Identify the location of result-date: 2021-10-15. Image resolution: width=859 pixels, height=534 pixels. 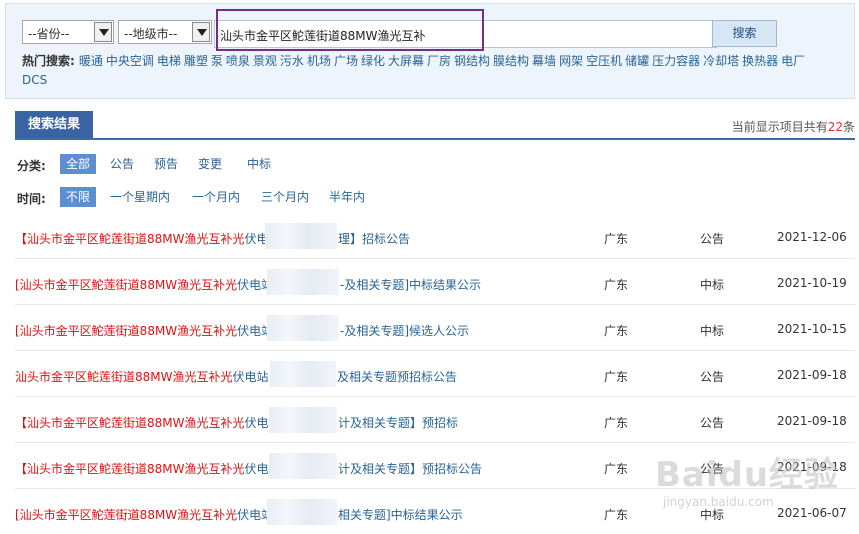
(812, 329).